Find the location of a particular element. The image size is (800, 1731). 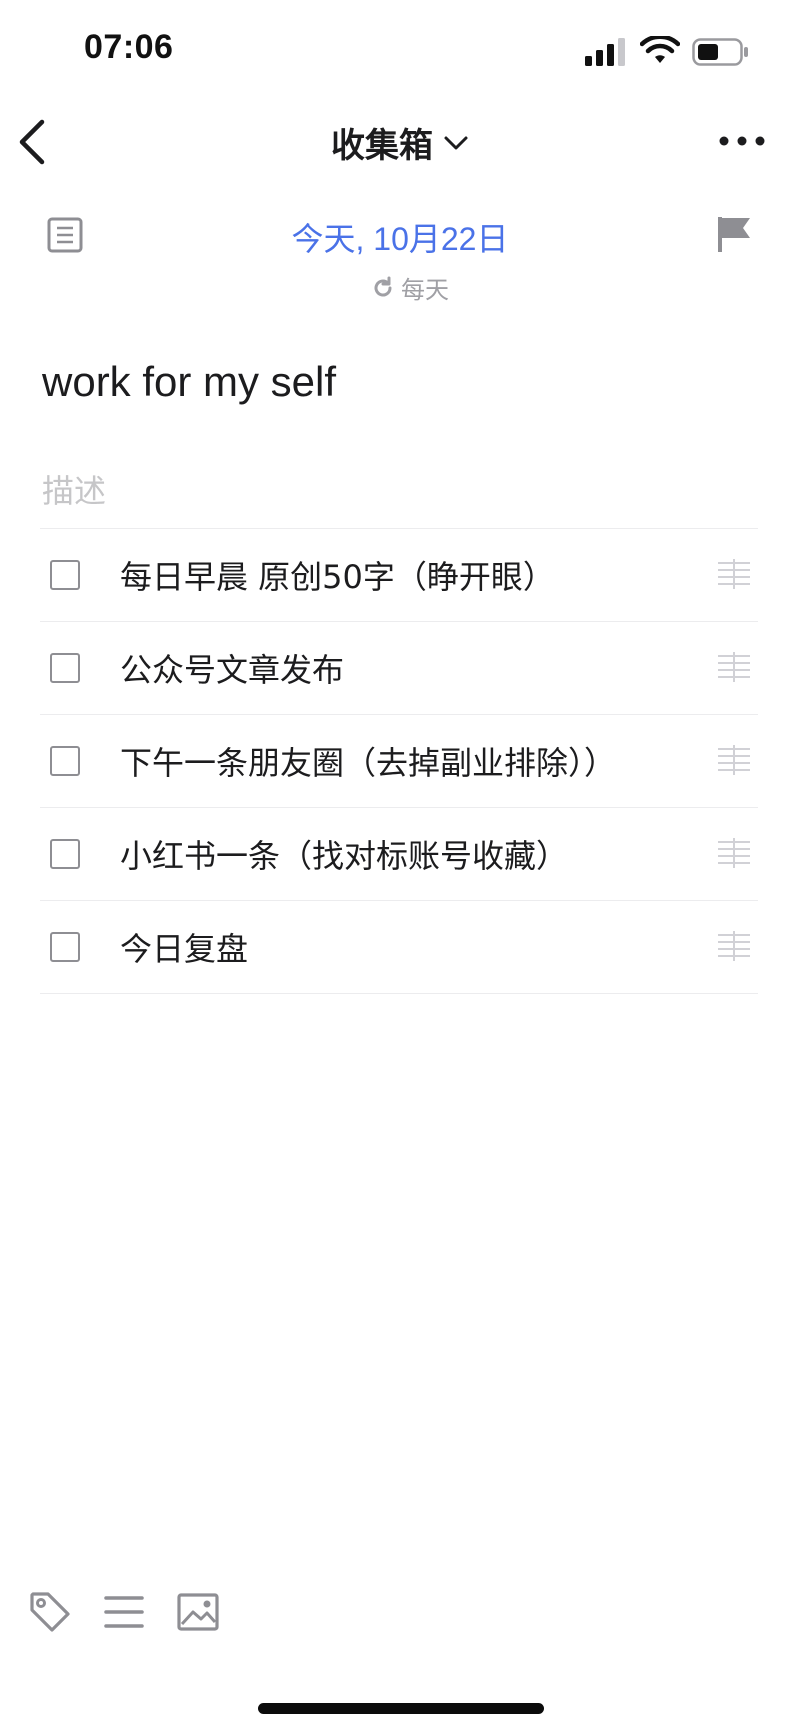

checklist-item-text: 每日早晨 原创50字（睁开眼） is located at coordinates (337, 575).